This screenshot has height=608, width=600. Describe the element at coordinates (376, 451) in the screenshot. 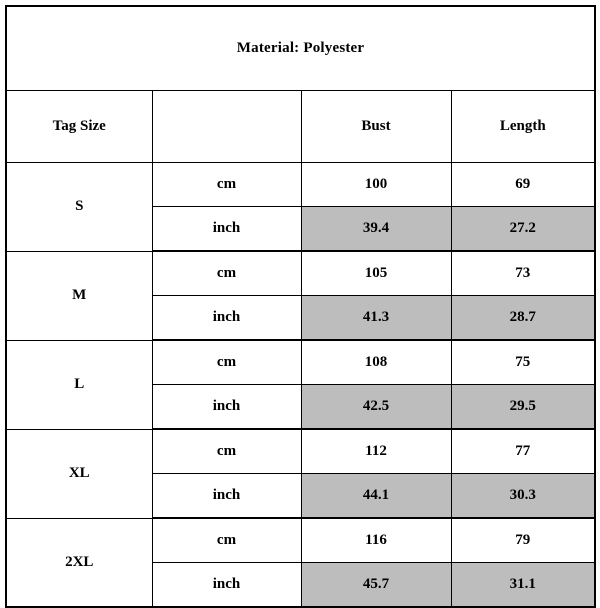

I see `bust-value-xl-cm: 112` at that location.